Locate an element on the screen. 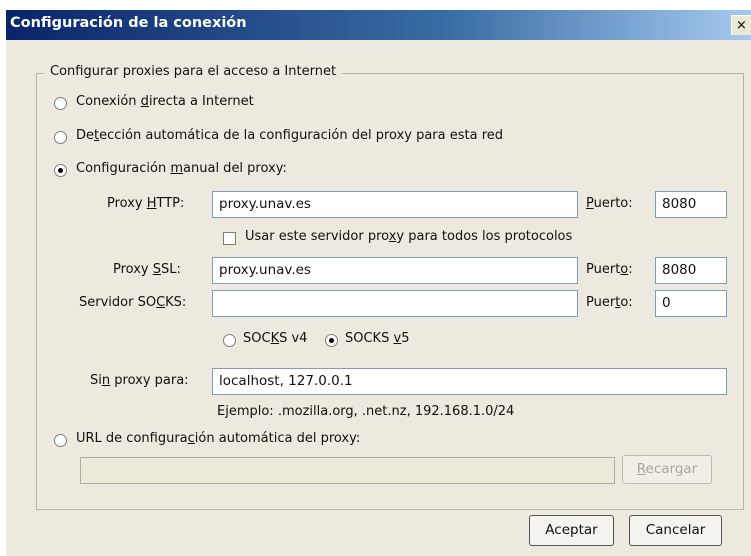 This screenshot has height=556, width=751. close-button: × is located at coordinates (741, 25).